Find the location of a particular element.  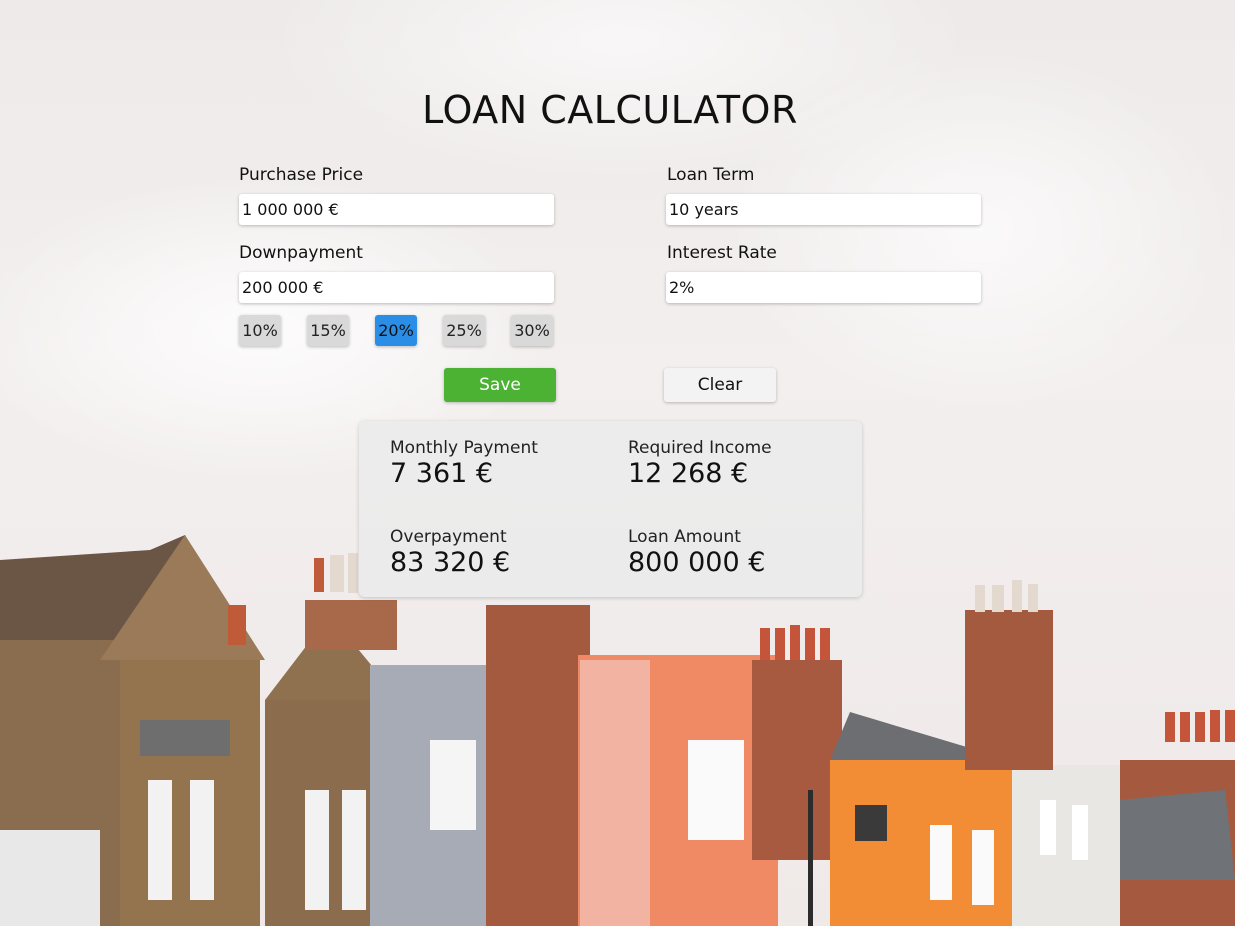

downpayment-option-10: 10% is located at coordinates (260, 330).